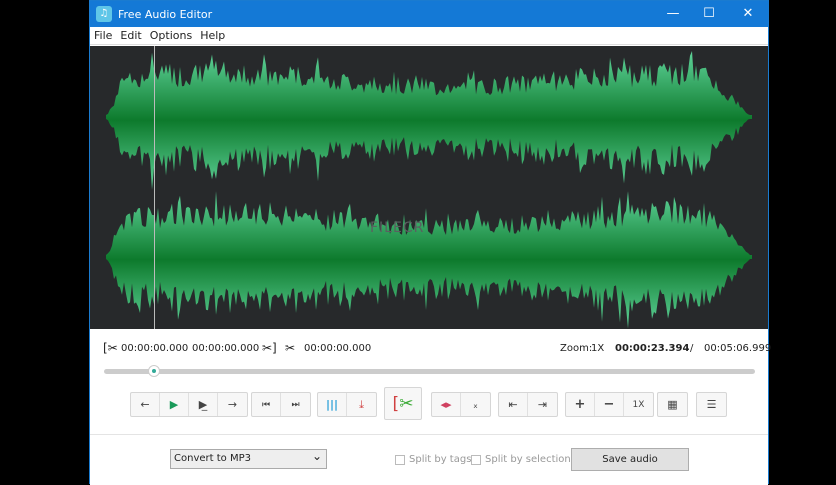 The image size is (836, 485). I want to click on zoom-label: Zoom:, so click(576, 348).